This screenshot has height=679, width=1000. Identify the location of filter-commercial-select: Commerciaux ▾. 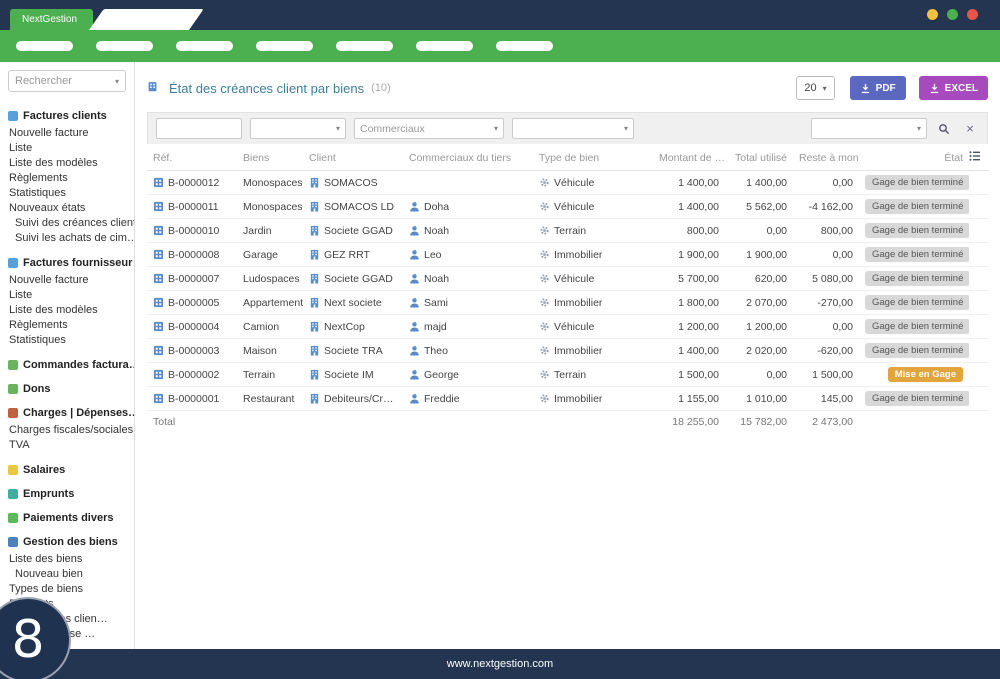
(429, 128).